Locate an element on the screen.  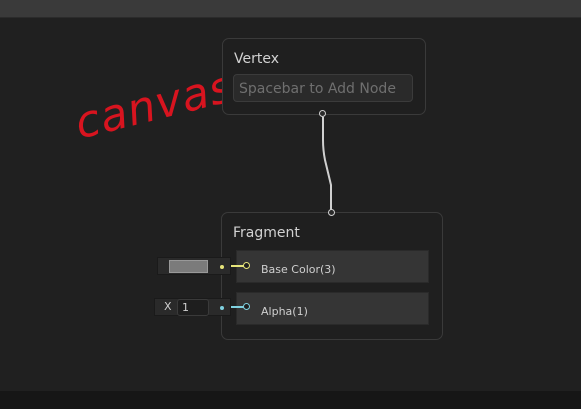
top-toolbar is located at coordinates (290, 9).